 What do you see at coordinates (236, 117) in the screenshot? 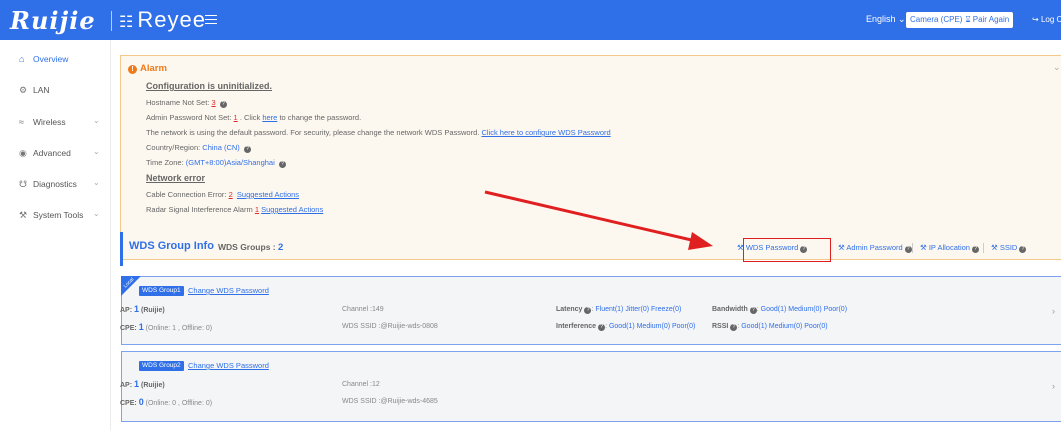
I see `admin-count-link: 1` at bounding box center [236, 117].